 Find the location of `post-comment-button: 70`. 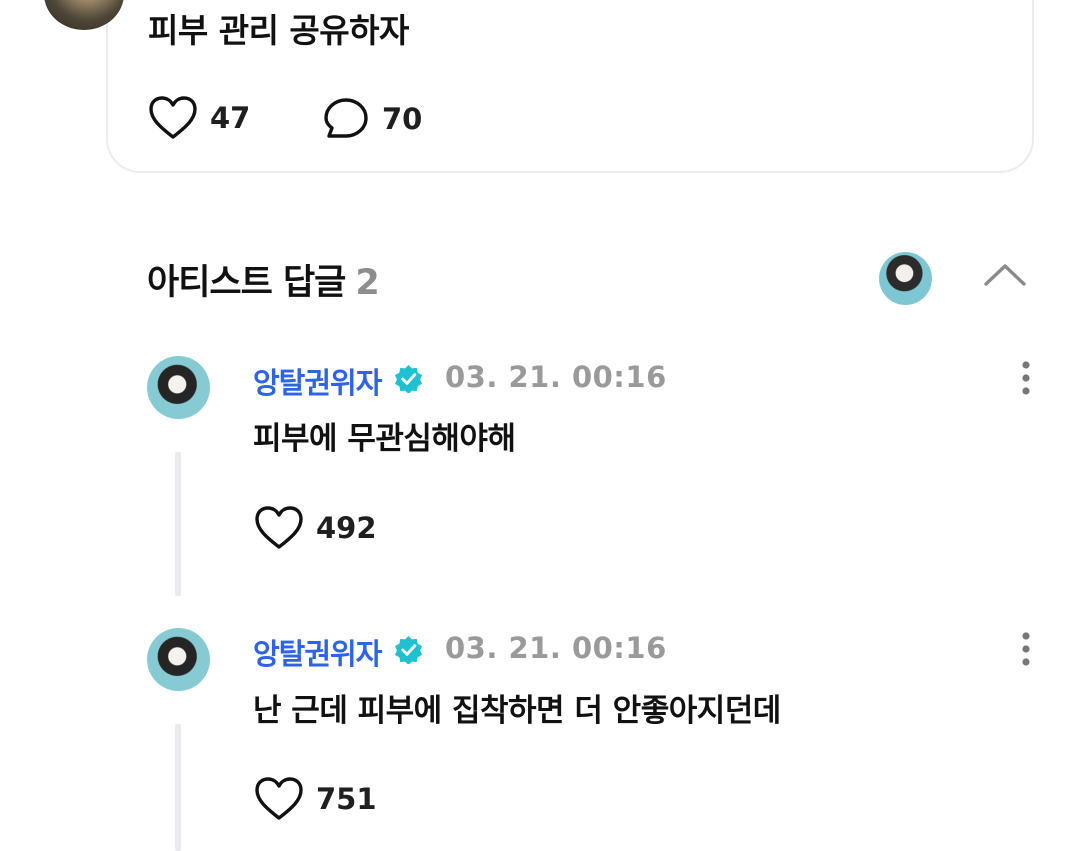

post-comment-button: 70 is located at coordinates (373, 119).